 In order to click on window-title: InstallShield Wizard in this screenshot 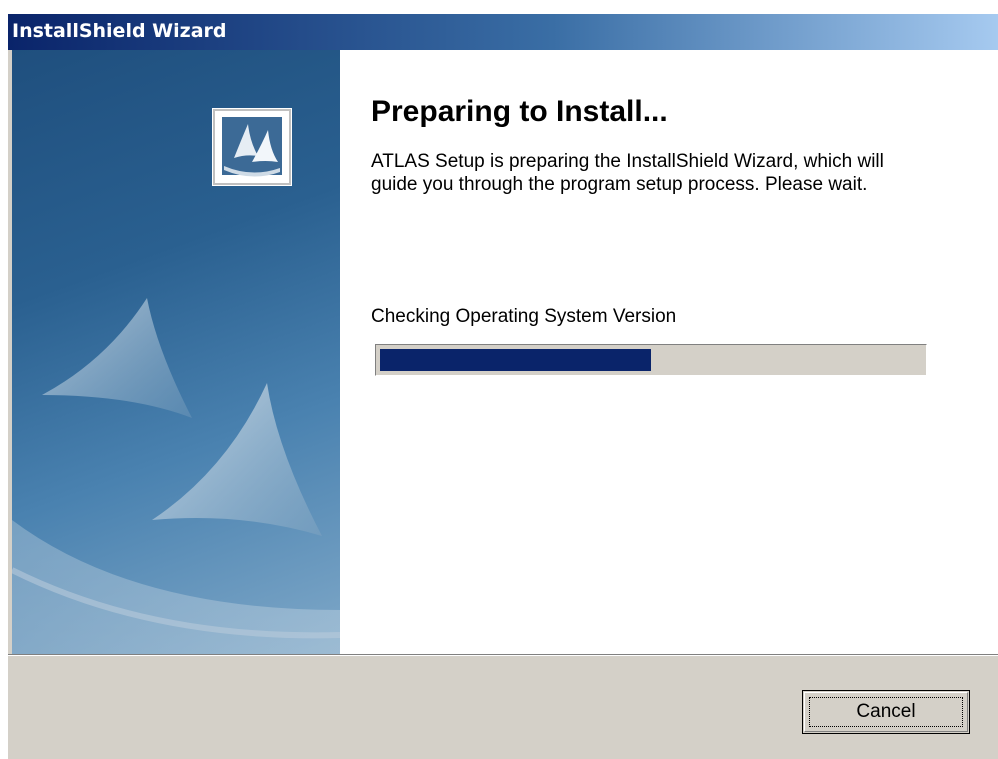, I will do `click(119, 31)`.